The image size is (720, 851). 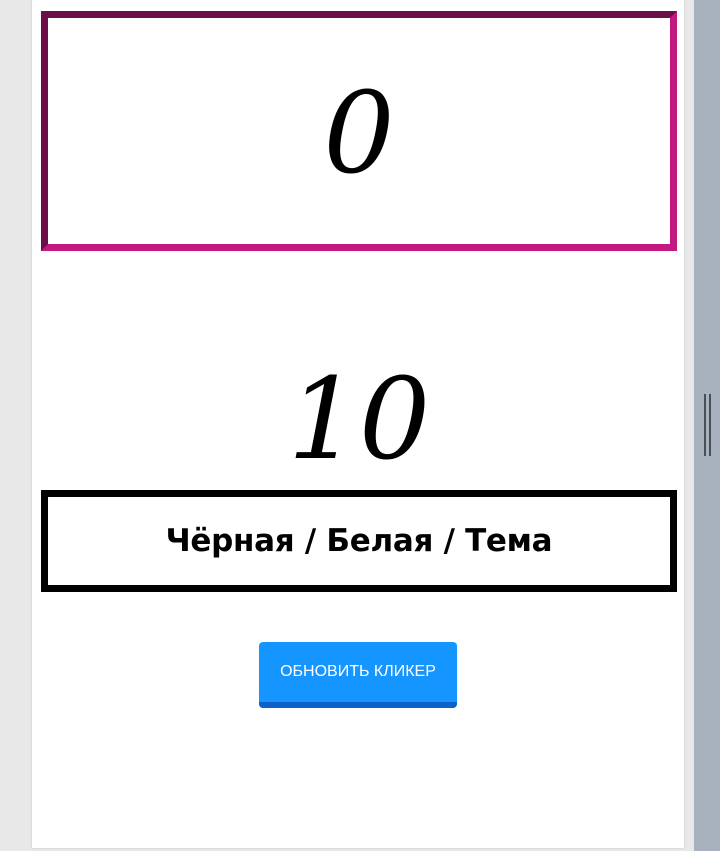 What do you see at coordinates (359, 134) in the screenshot?
I see `counter-value: 0` at bounding box center [359, 134].